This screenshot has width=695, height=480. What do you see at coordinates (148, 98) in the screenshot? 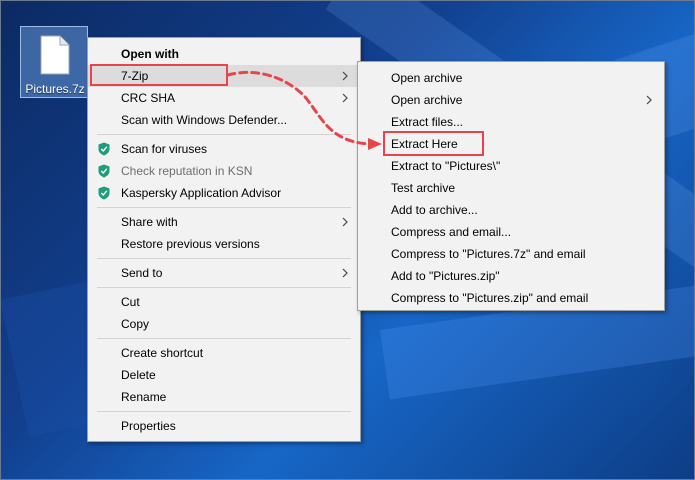
I see `menu-item-label: CRC SHA` at bounding box center [148, 98].